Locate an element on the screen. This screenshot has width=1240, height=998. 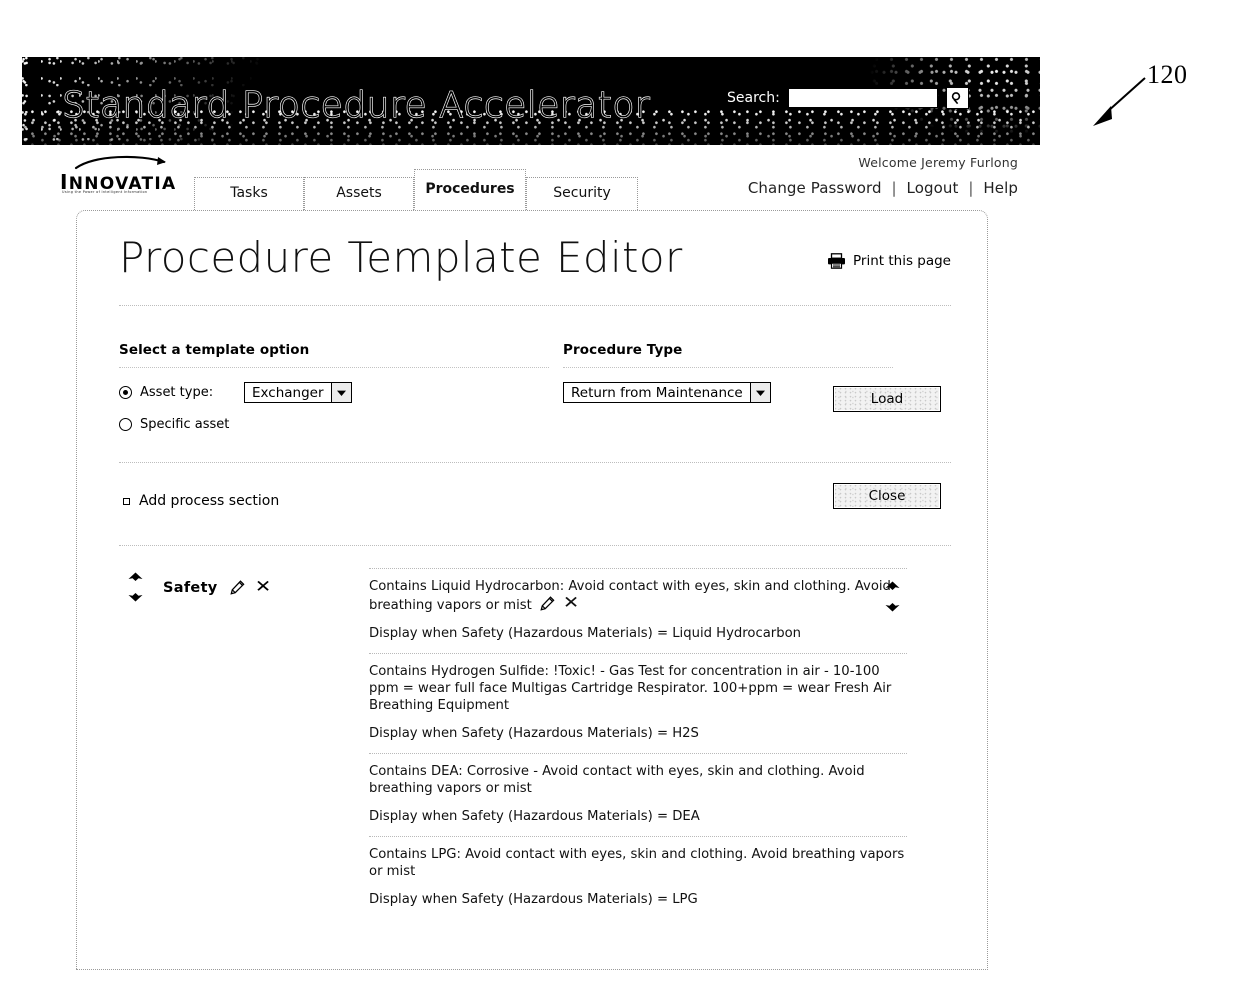
user-links: Change Password | Logout | Help is located at coordinates (883, 188).